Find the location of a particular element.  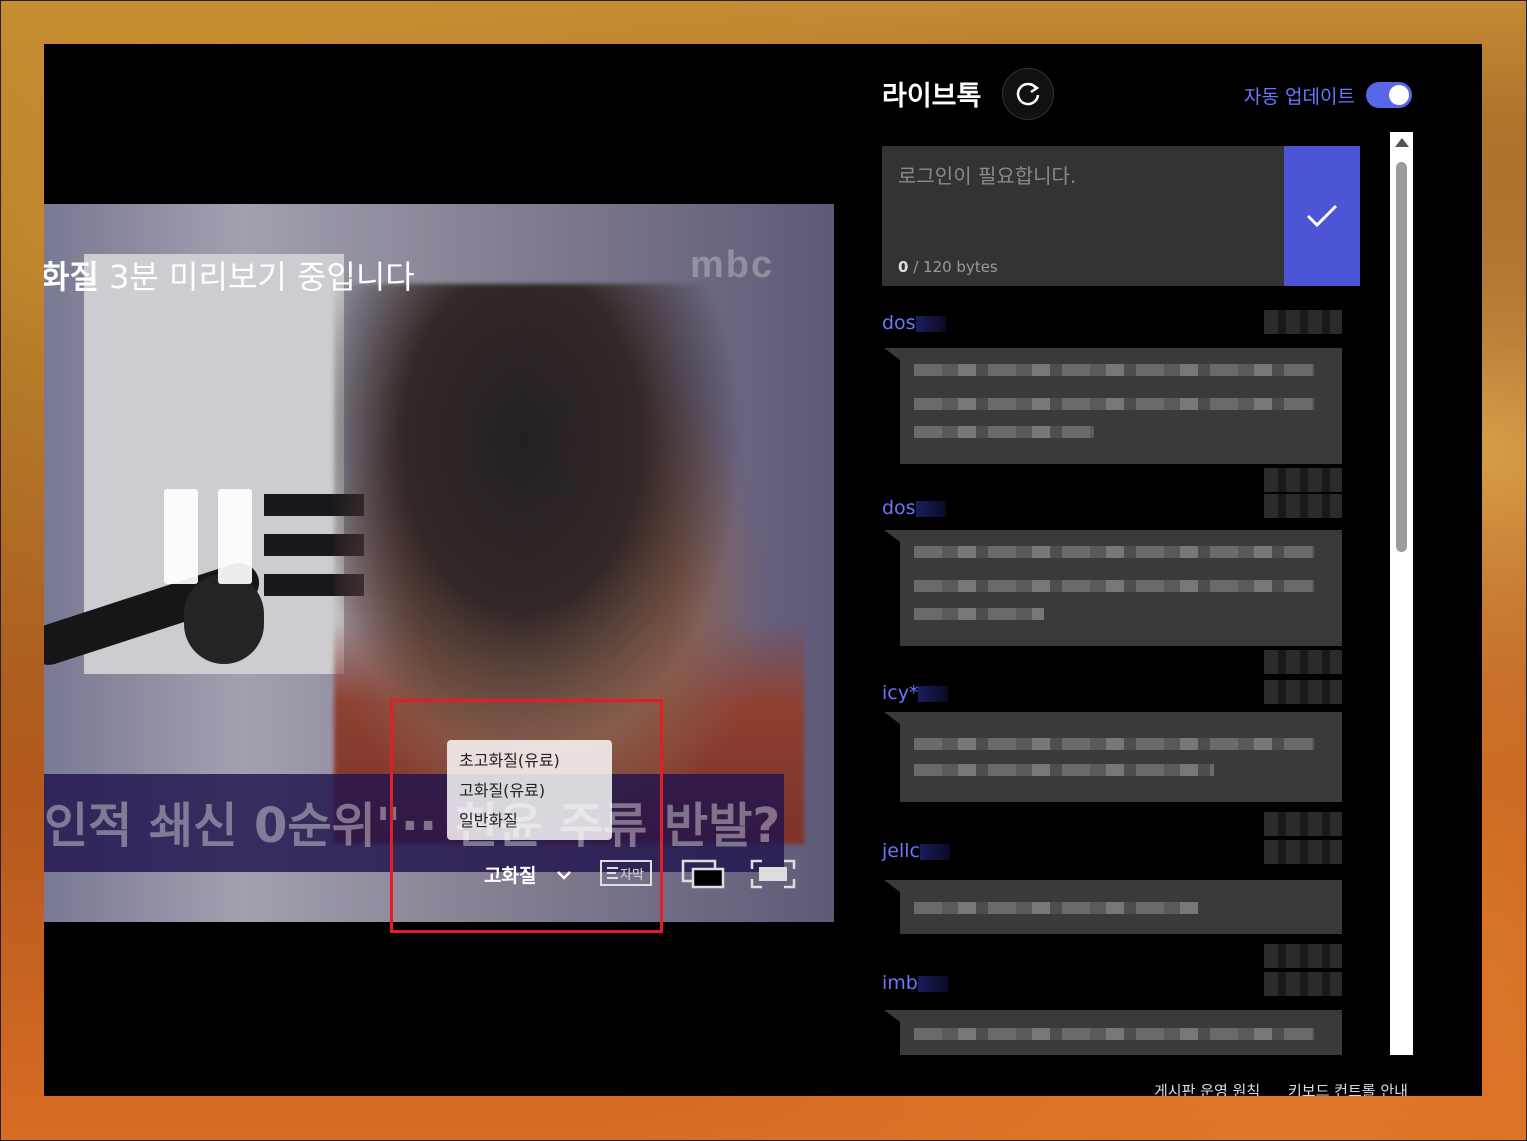

chat-username: imb is located at coordinates (915, 983).